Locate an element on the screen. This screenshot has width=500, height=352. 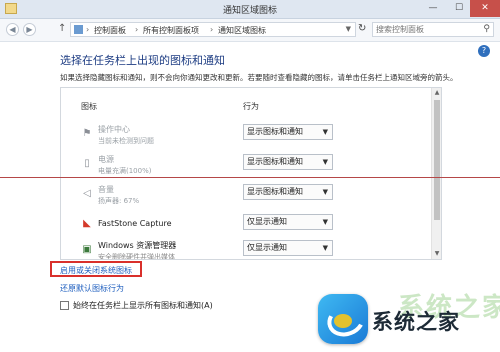
flag-icon: ⚑ is located at coordinates (87, 133).